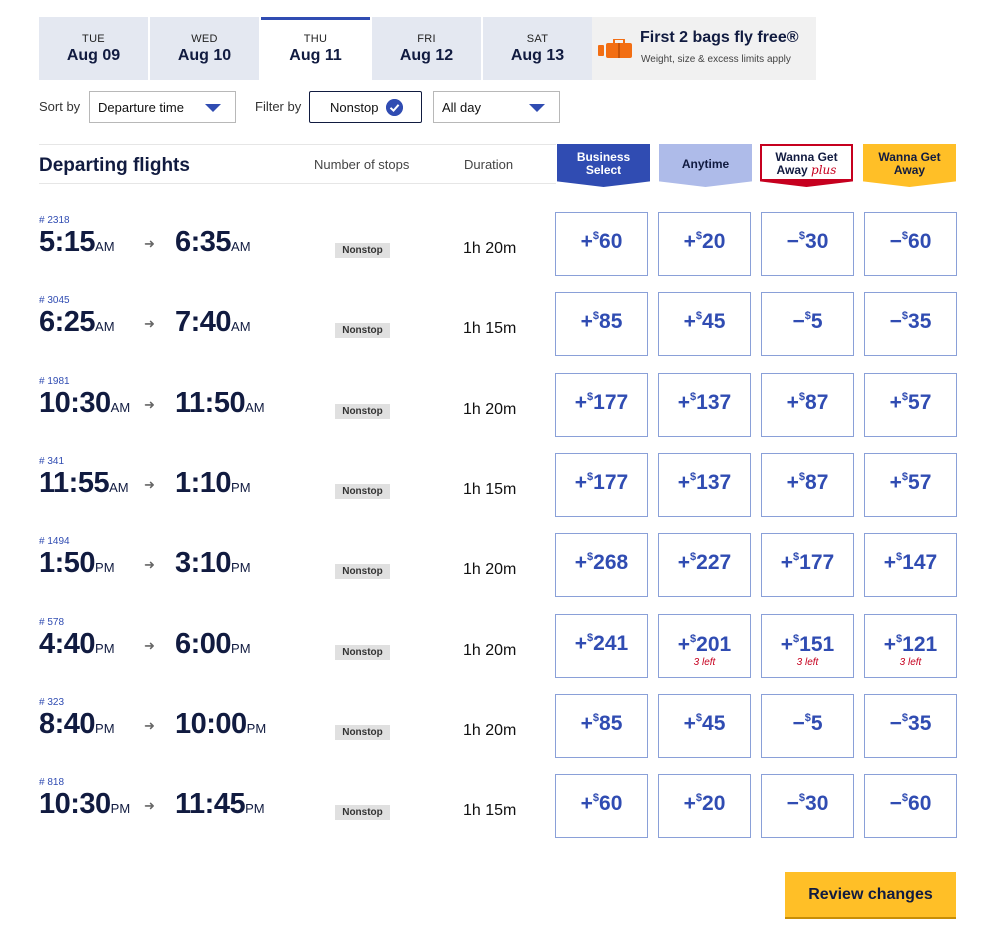 Image resolution: width=1000 pixels, height=936 pixels. What do you see at coordinates (920, 402) in the screenshot?
I see `fare-amount: 57` at bounding box center [920, 402].